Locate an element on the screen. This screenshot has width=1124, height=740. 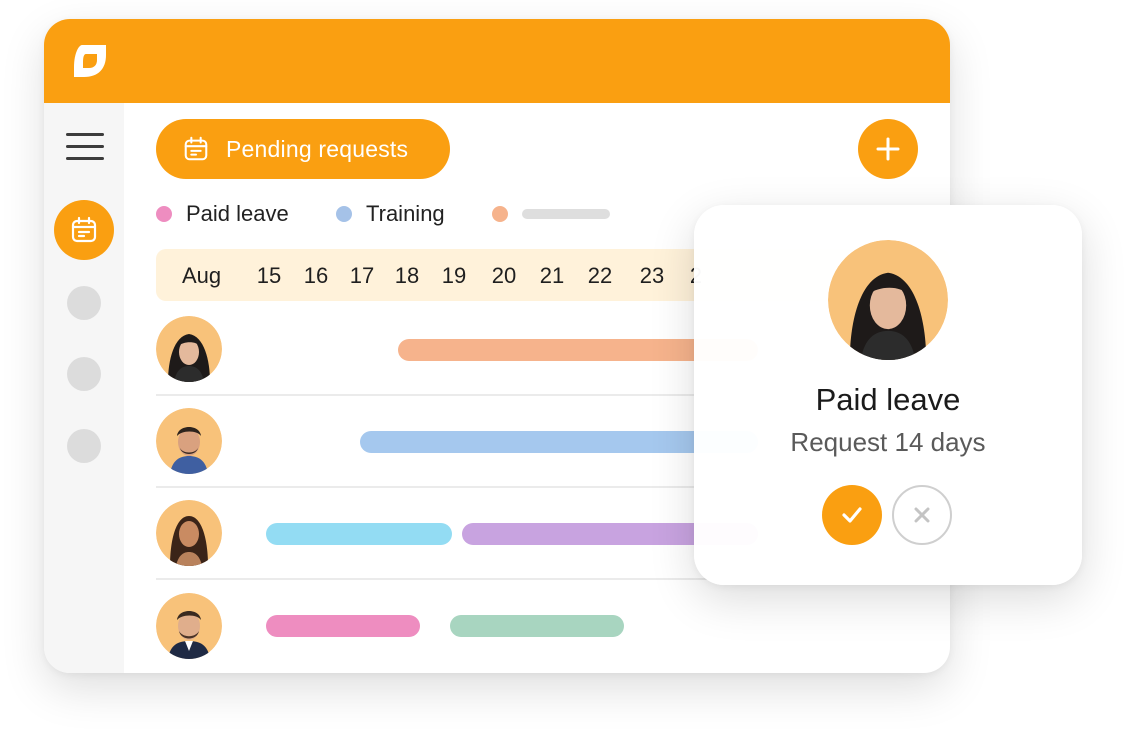
check-icon is located at coordinates (852, 515).